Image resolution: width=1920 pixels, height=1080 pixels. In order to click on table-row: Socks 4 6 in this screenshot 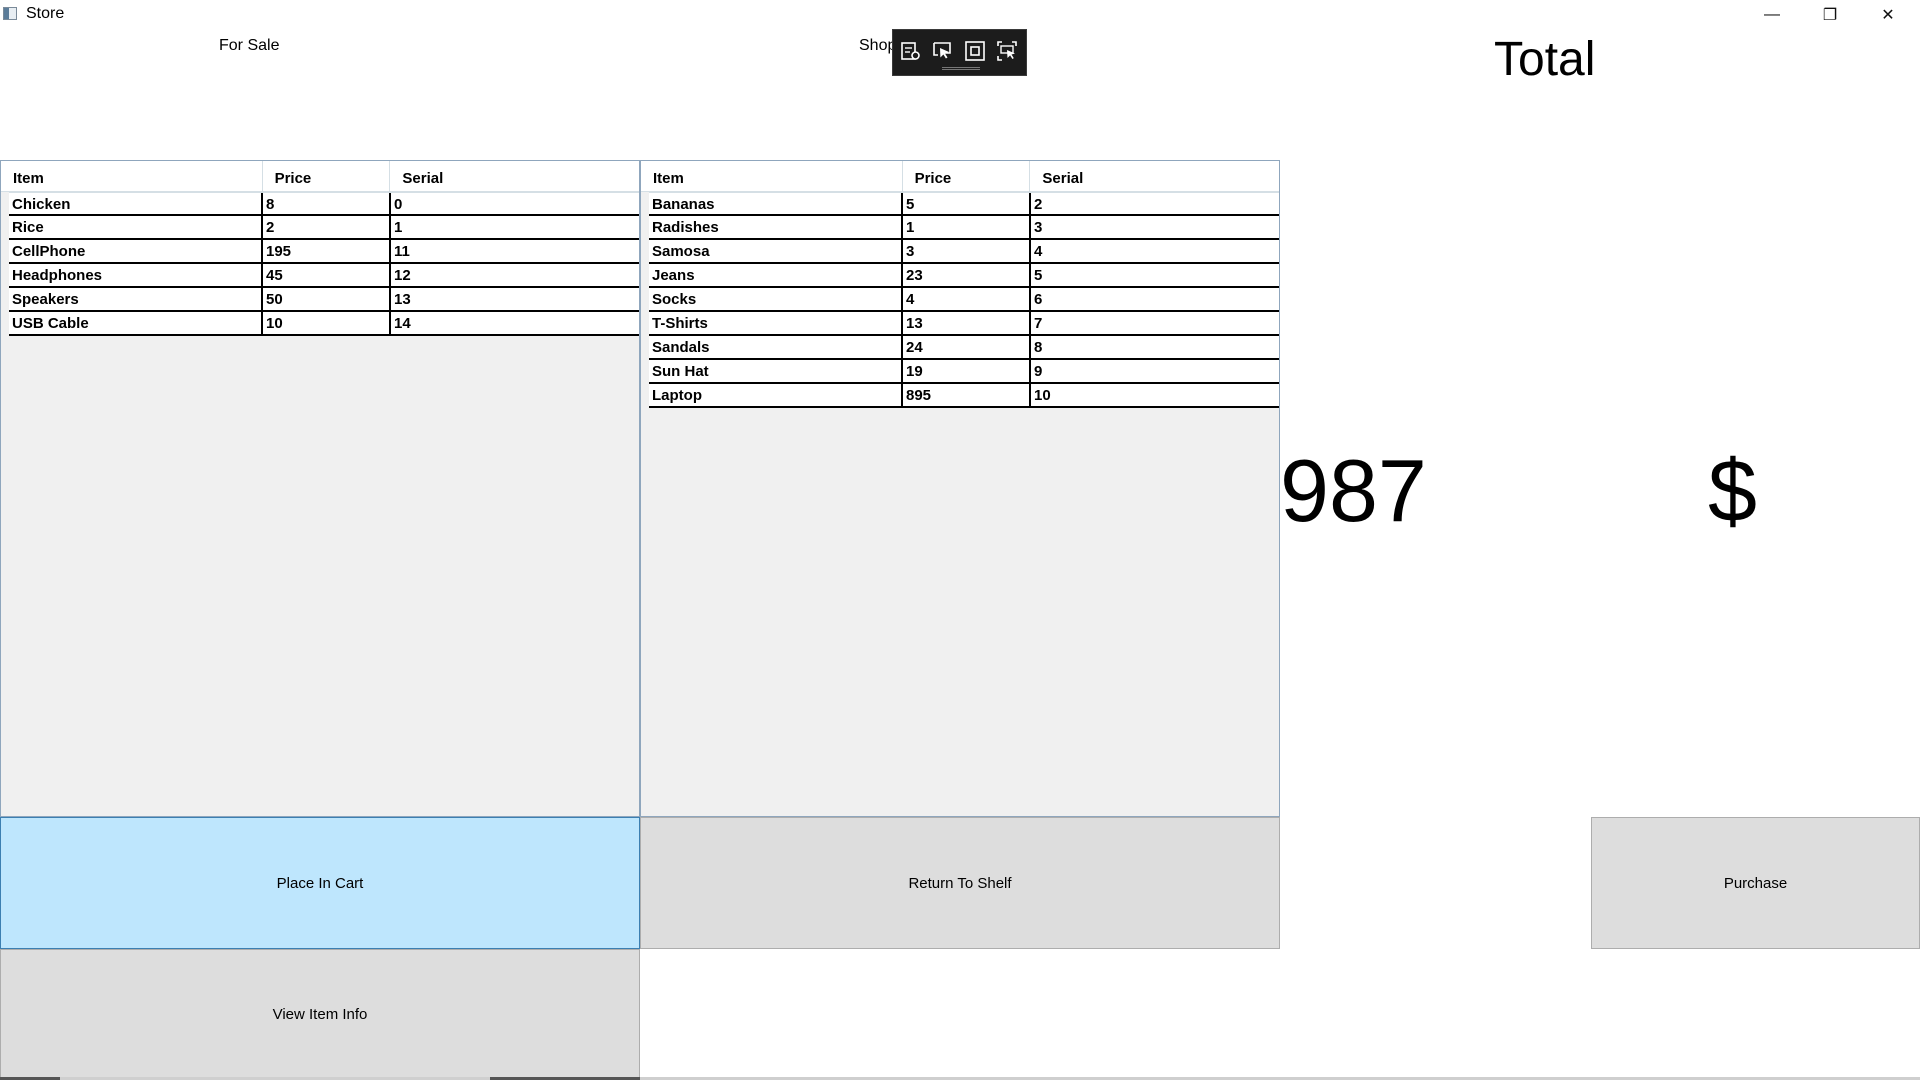, I will do `click(964, 300)`.